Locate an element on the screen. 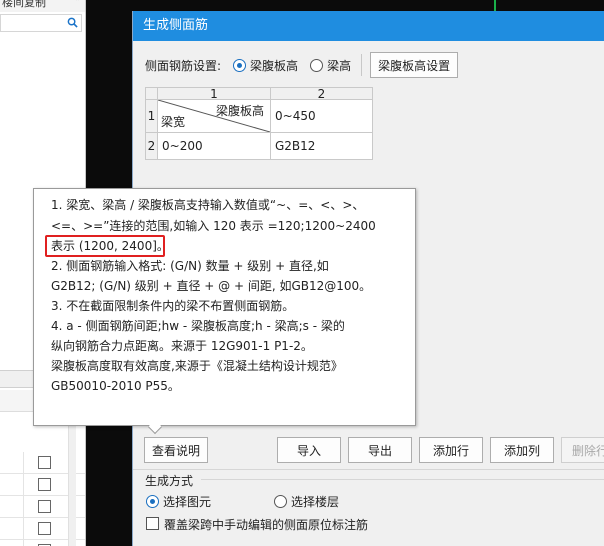 The height and width of the screenshot is (546, 604). import-button: 导入 is located at coordinates (309, 450).